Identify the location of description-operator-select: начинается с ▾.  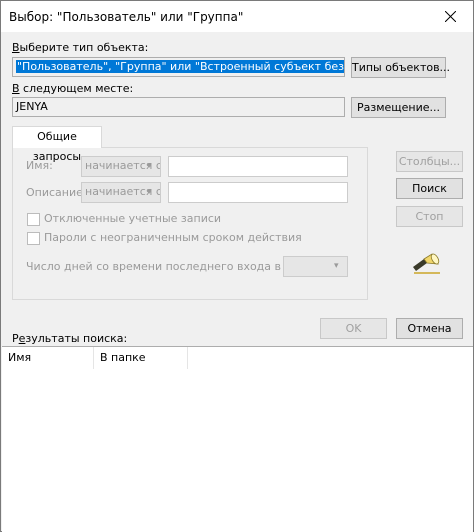
(121, 192).